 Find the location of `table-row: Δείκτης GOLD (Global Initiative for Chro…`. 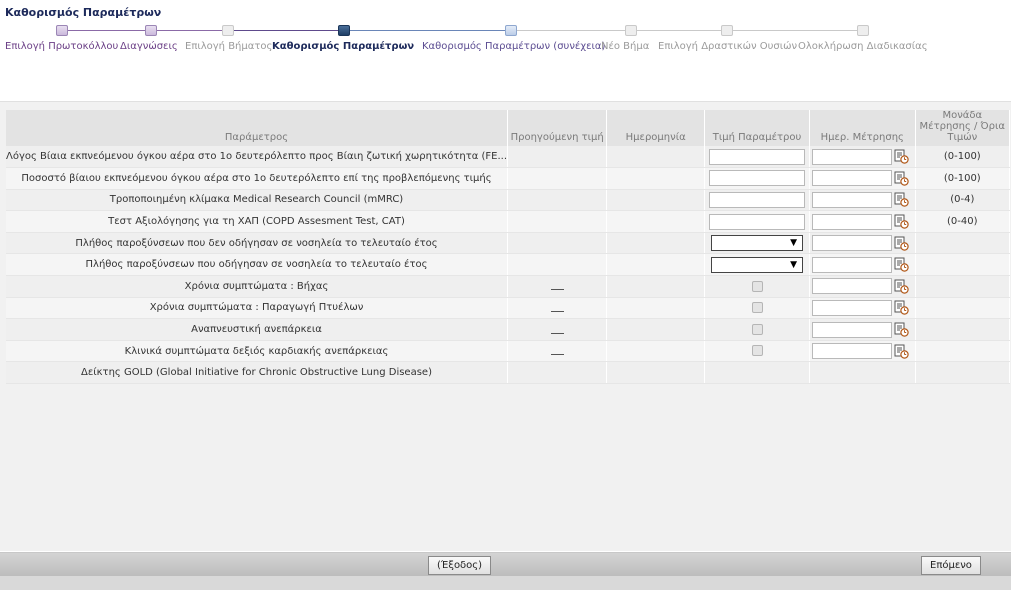

table-row: Δείκτης GOLD (Global Initiative for Chro… is located at coordinates (508, 373).